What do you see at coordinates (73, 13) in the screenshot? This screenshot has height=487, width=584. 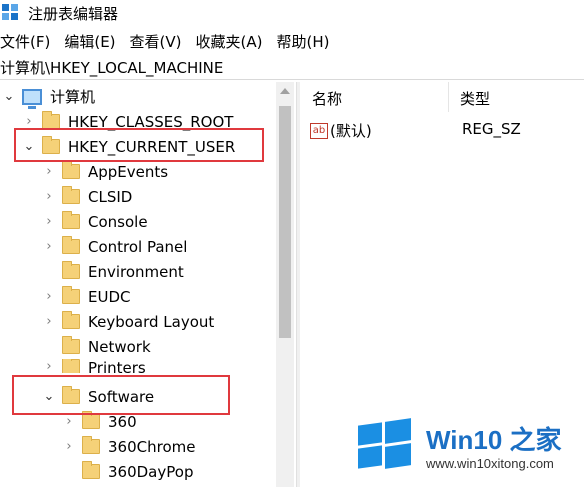 I see `window-title: 注册表编辑器` at bounding box center [73, 13].